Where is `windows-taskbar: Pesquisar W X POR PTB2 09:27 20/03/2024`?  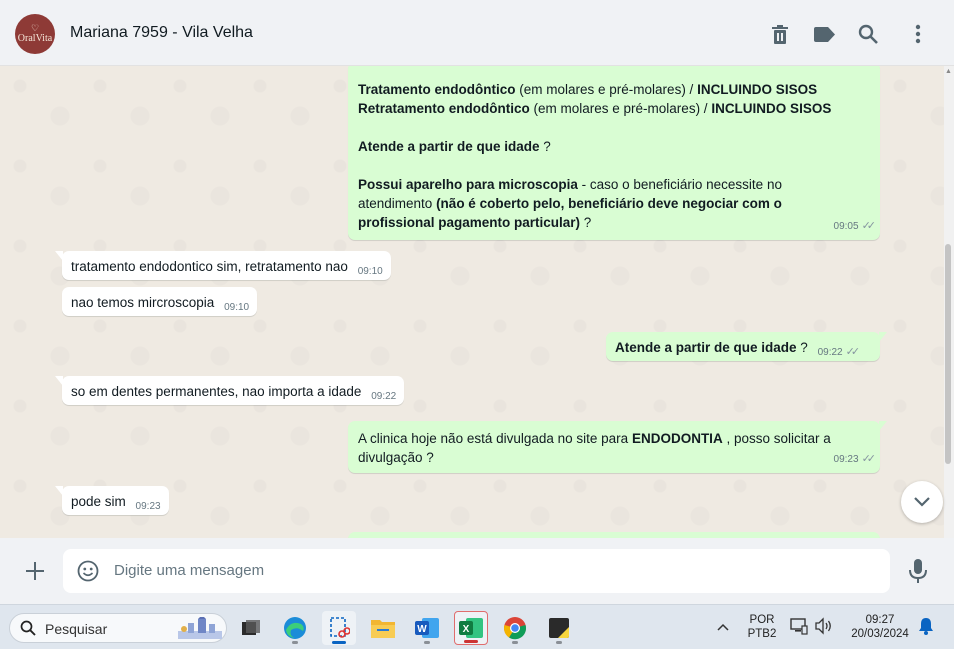
windows-taskbar: Pesquisar W X POR PTB2 09:27 20/03/2024 is located at coordinates (477, 626).